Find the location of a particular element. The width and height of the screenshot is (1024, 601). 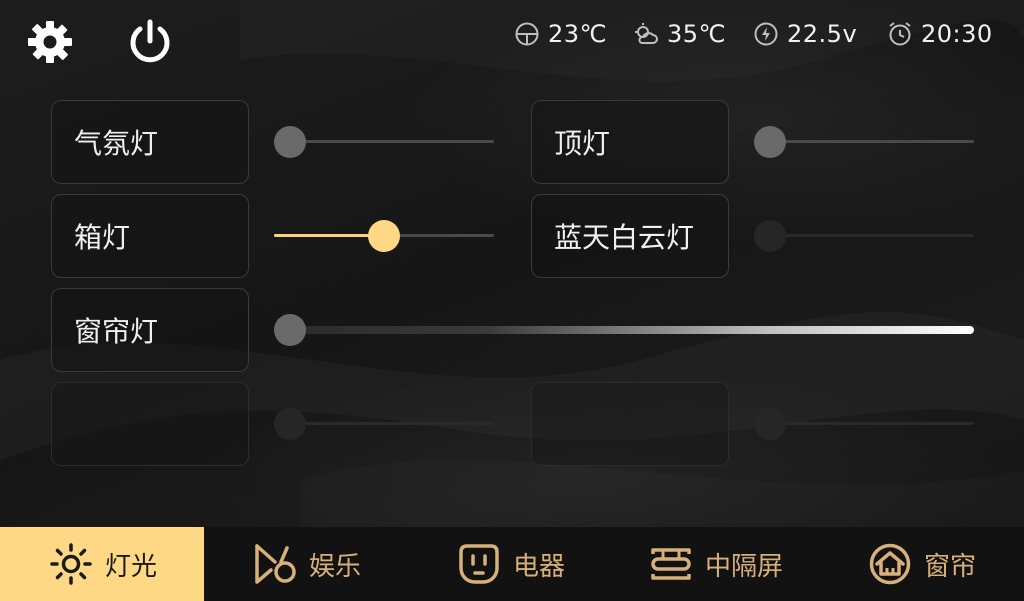

light-card-empty-left is located at coordinates (150, 424).